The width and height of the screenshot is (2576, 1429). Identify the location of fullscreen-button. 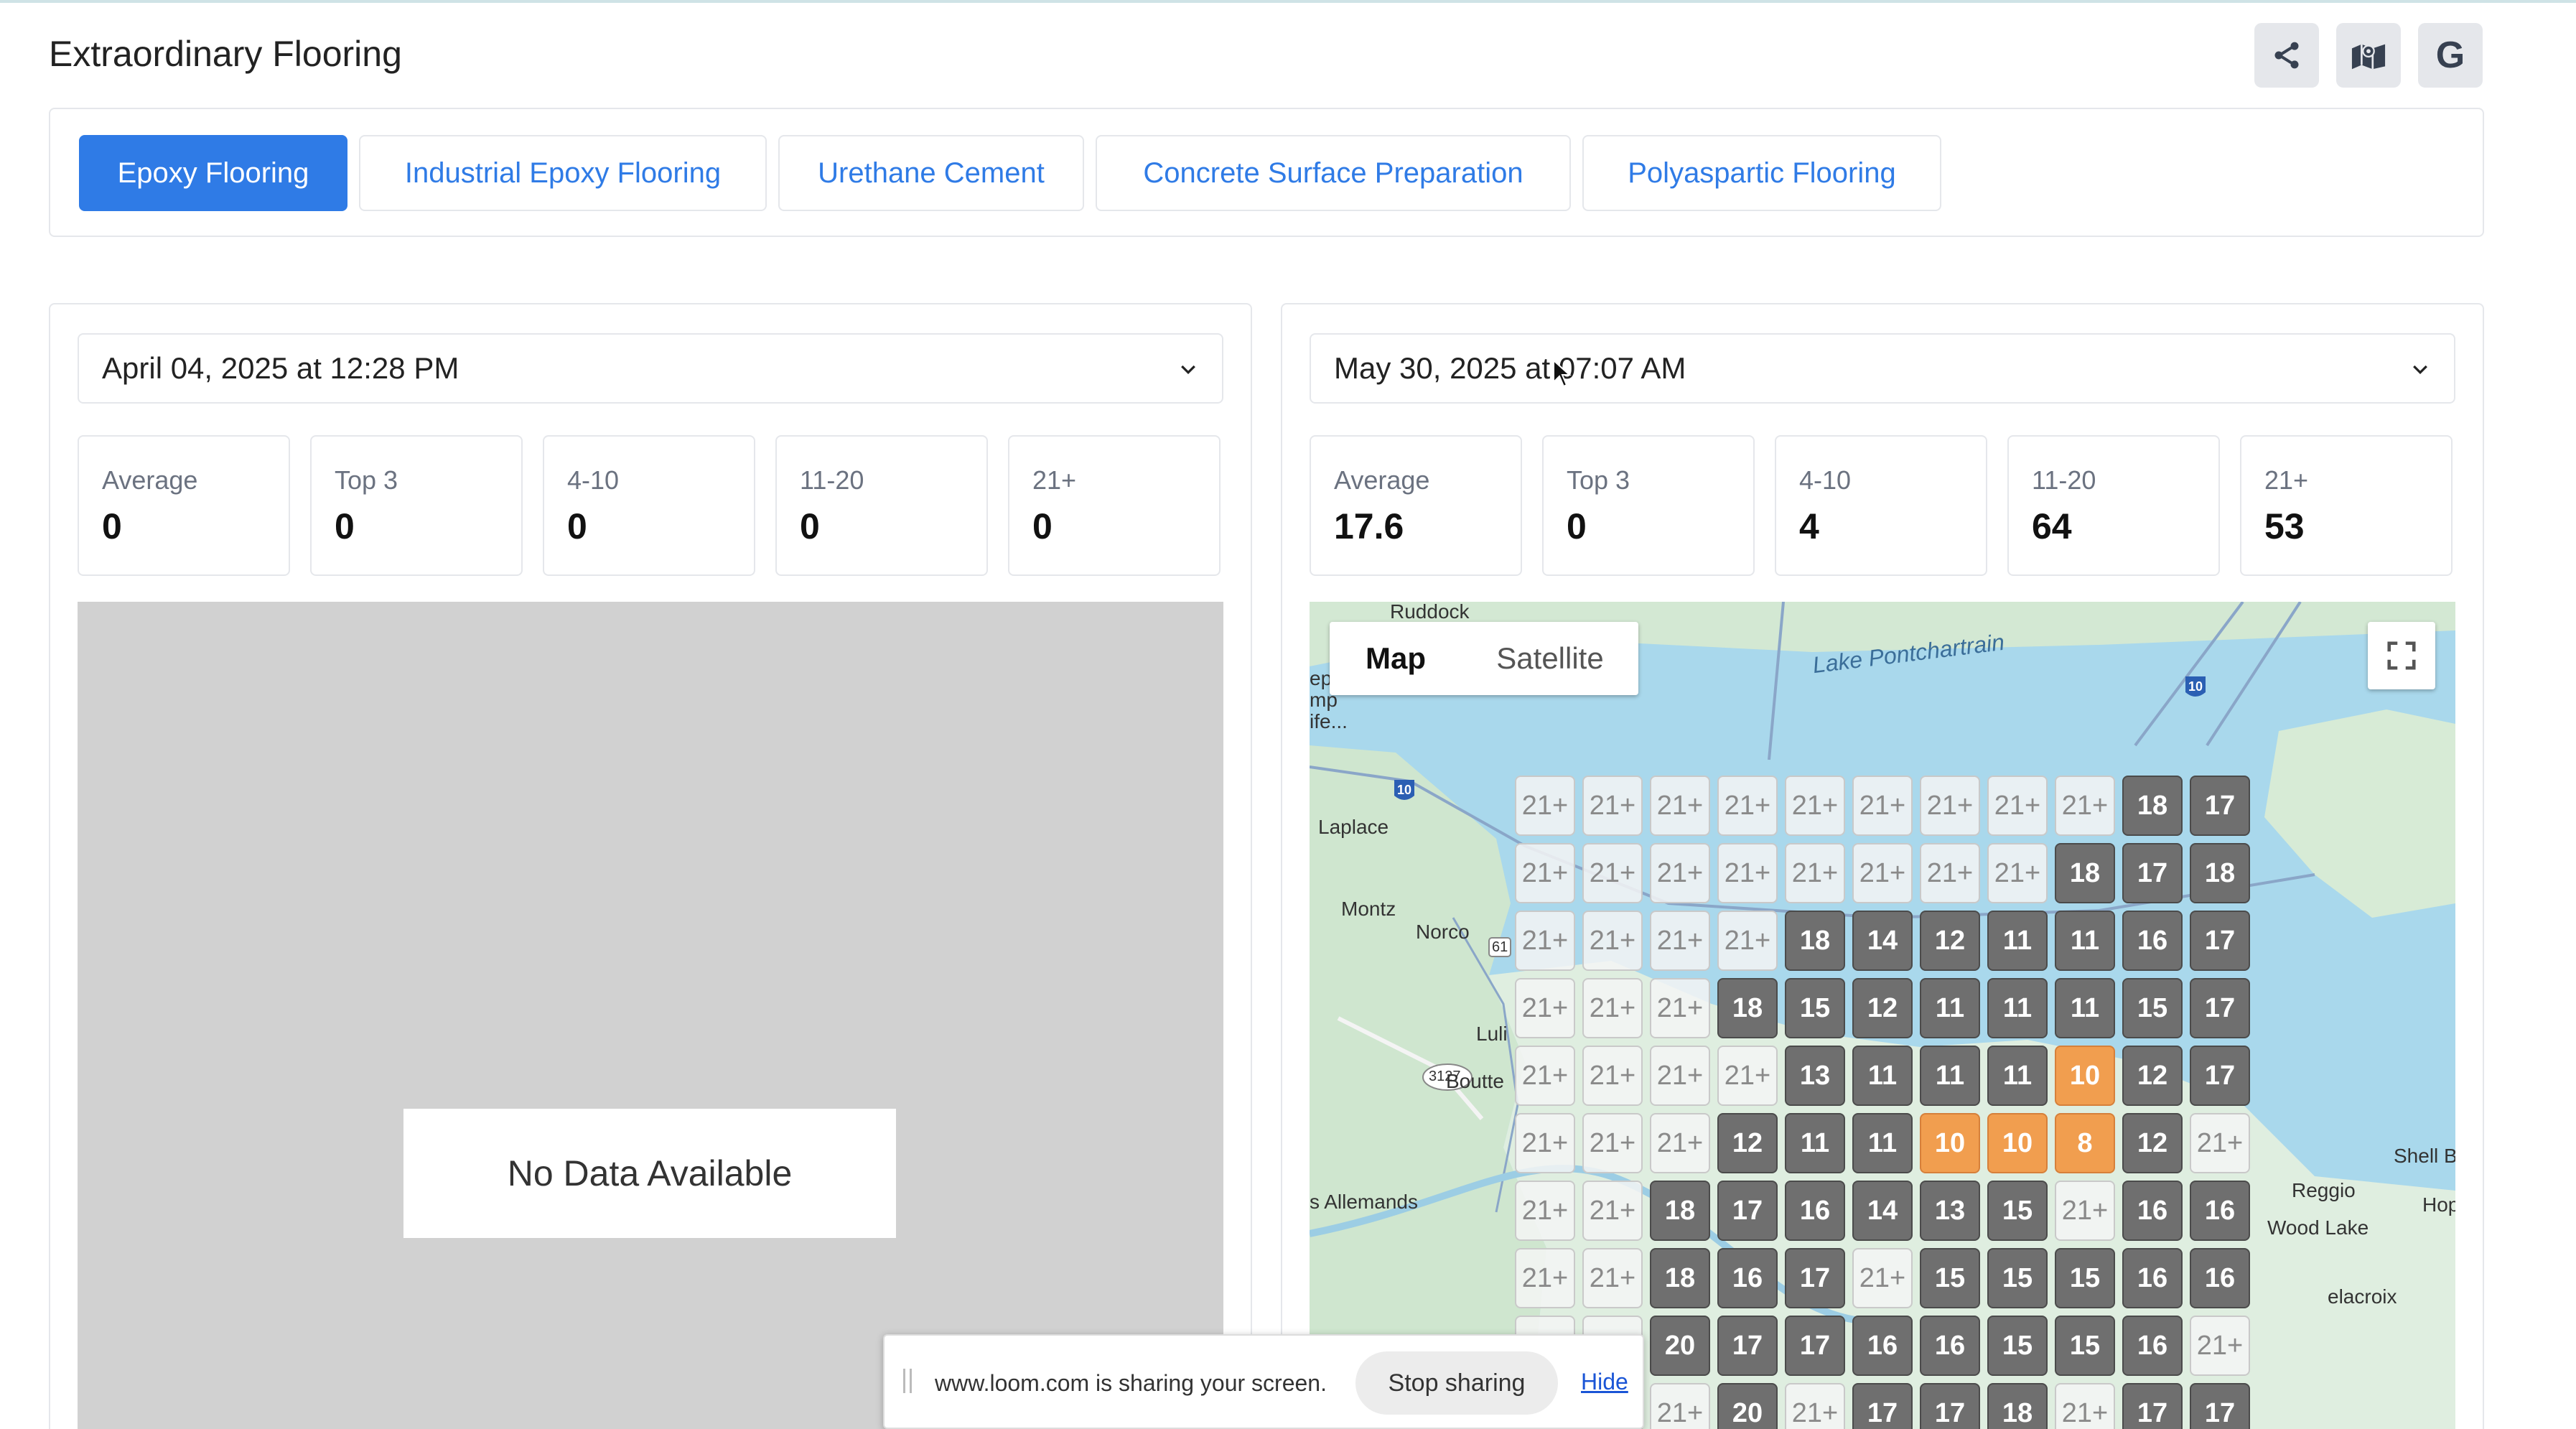
(2401, 655).